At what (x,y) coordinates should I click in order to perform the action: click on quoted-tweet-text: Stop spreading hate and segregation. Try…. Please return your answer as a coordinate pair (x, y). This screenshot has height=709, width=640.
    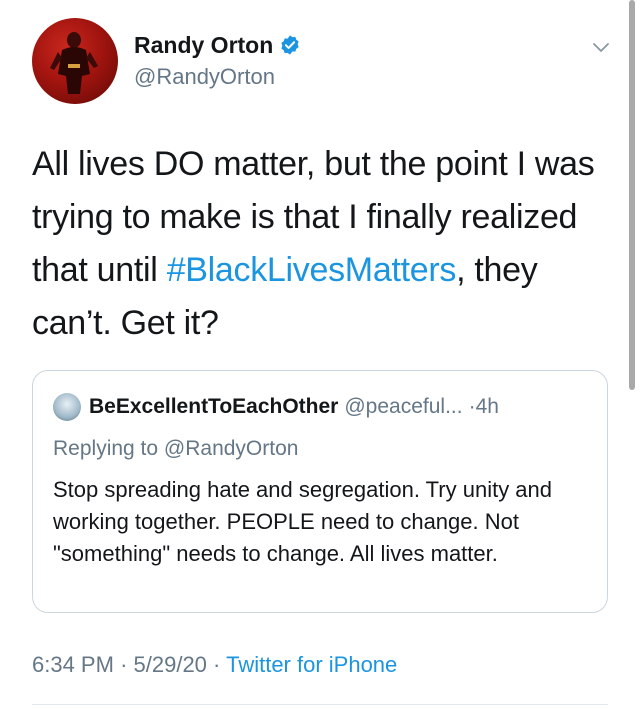
    Looking at the image, I should click on (303, 521).